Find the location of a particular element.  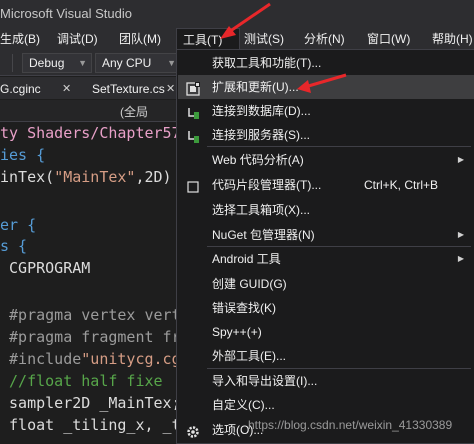

code-line: #pragma fragment fr is located at coordinates (90, 337).